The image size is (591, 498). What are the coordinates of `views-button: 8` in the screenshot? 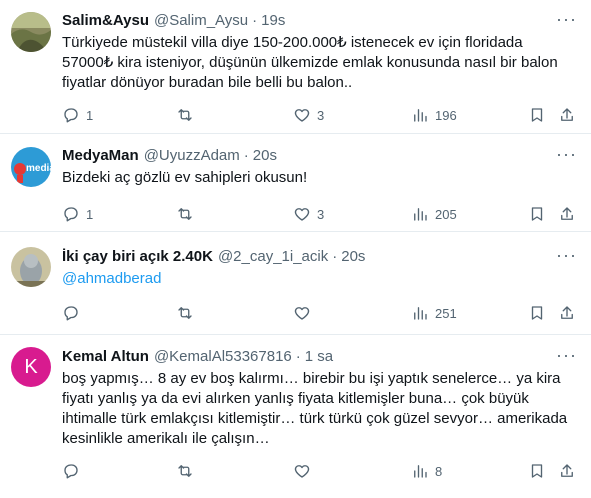 It's located at (426, 471).